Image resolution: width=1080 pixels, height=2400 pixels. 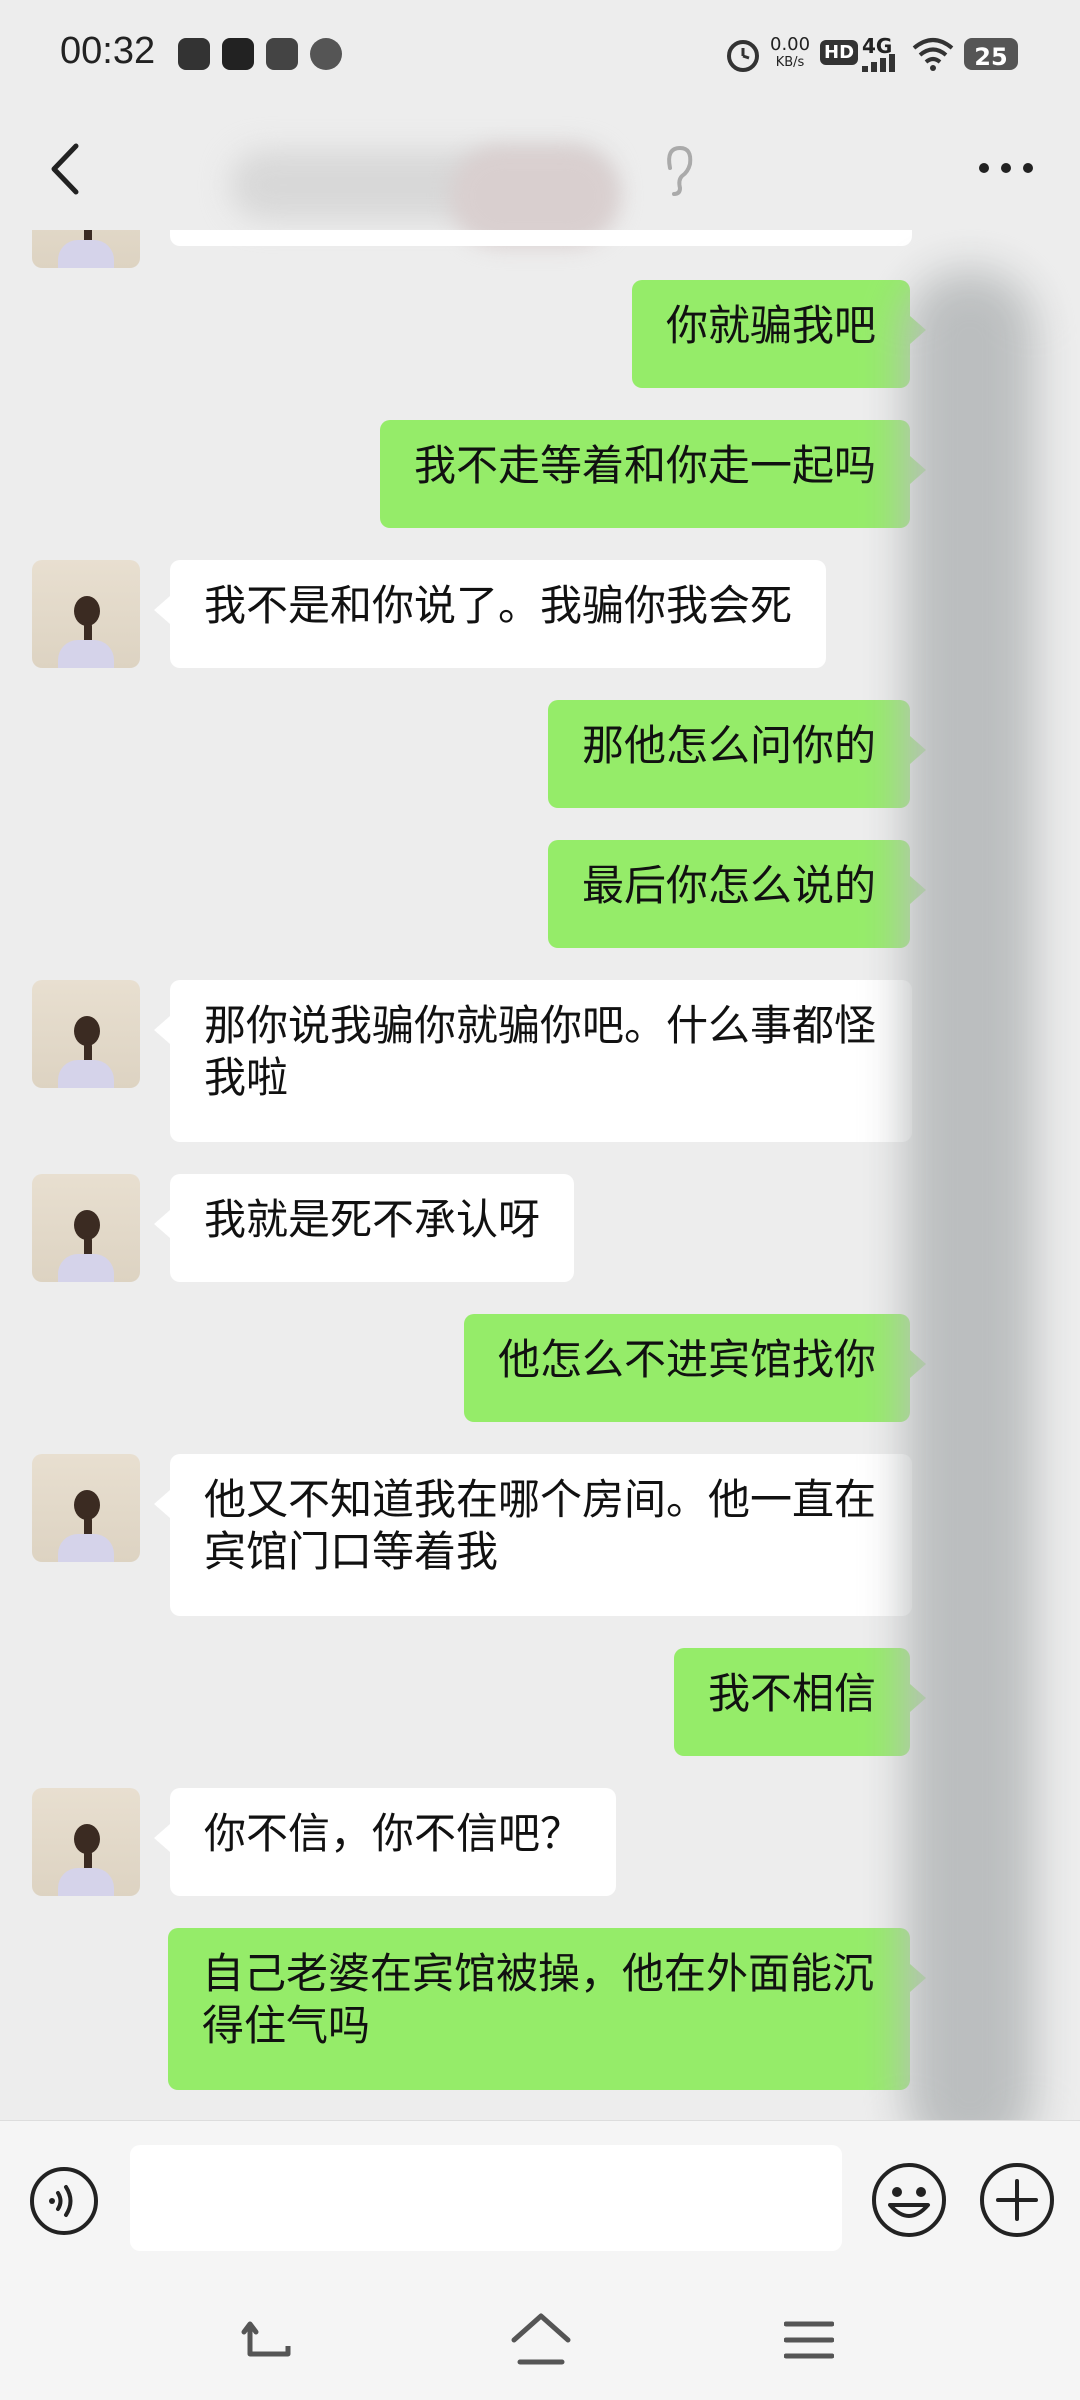 What do you see at coordinates (809, 2340) in the screenshot?
I see `nav-menu-icon` at bounding box center [809, 2340].